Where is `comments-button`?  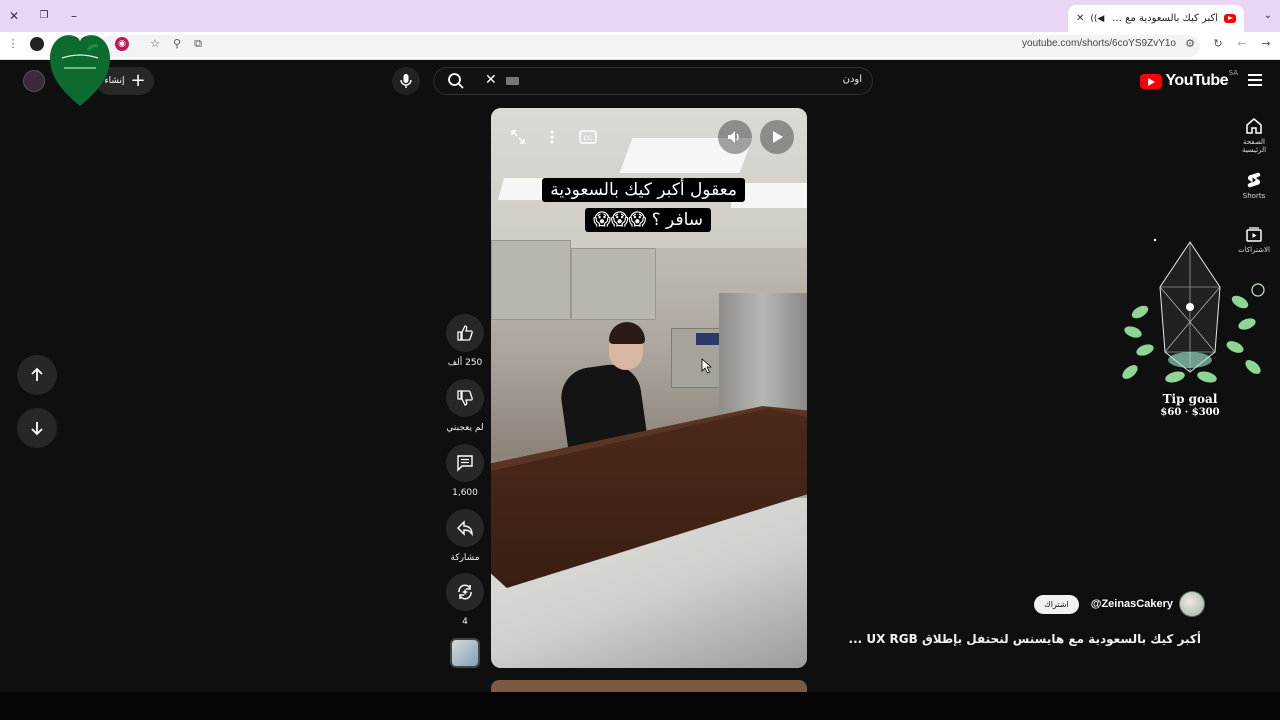 comments-button is located at coordinates (465, 463).